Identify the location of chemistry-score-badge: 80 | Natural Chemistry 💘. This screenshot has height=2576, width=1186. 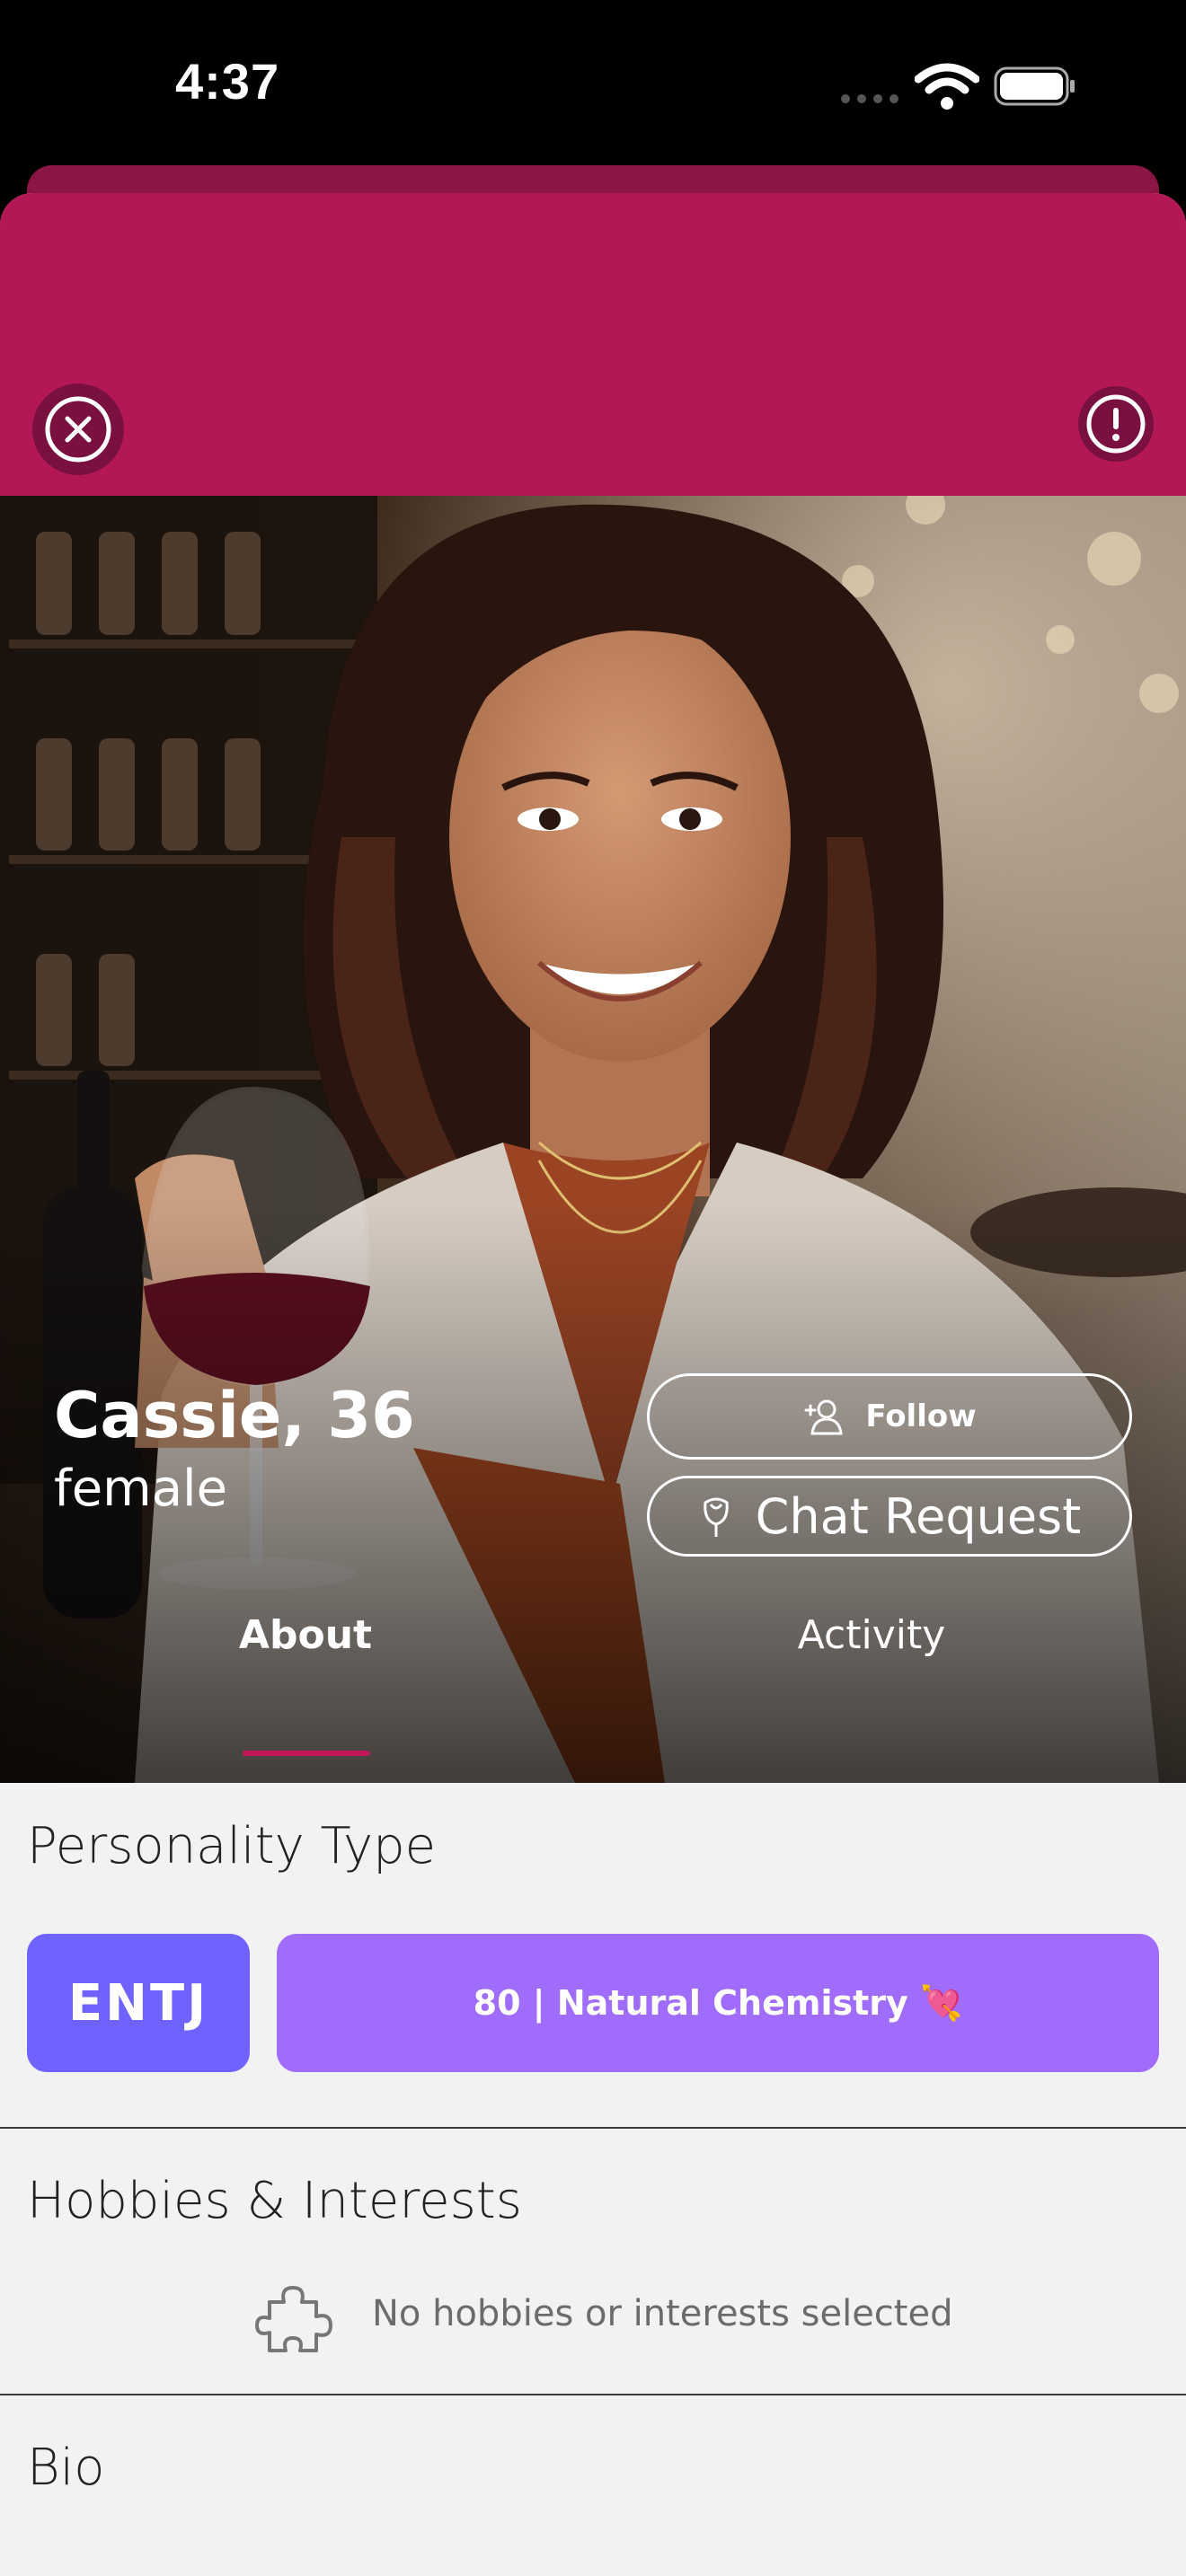
(718, 2003).